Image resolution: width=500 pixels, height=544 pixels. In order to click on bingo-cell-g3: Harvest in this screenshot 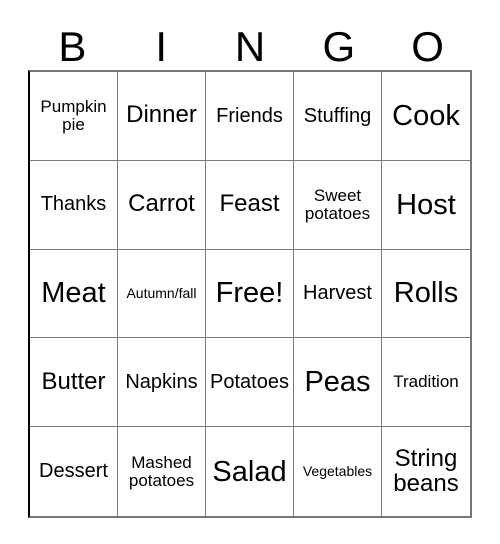, I will do `click(338, 294)`.